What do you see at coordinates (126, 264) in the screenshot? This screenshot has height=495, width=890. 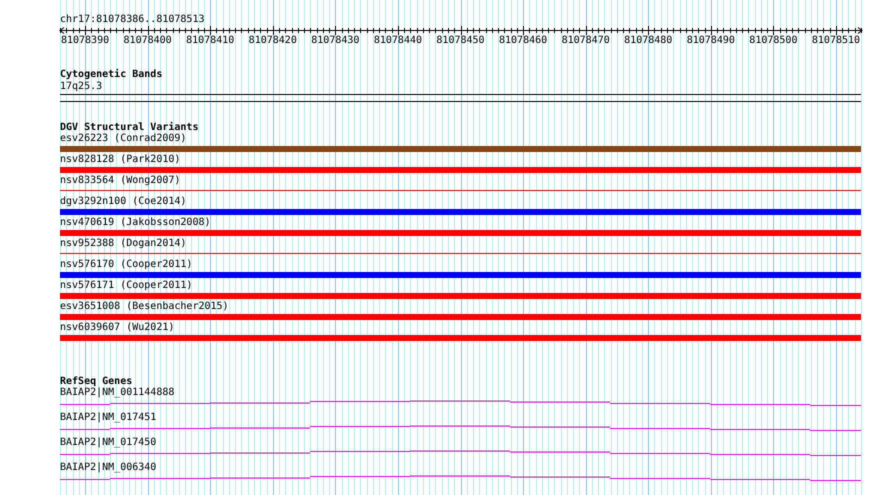 I see `variant-label: nsv576170 (Cooper2011)` at bounding box center [126, 264].